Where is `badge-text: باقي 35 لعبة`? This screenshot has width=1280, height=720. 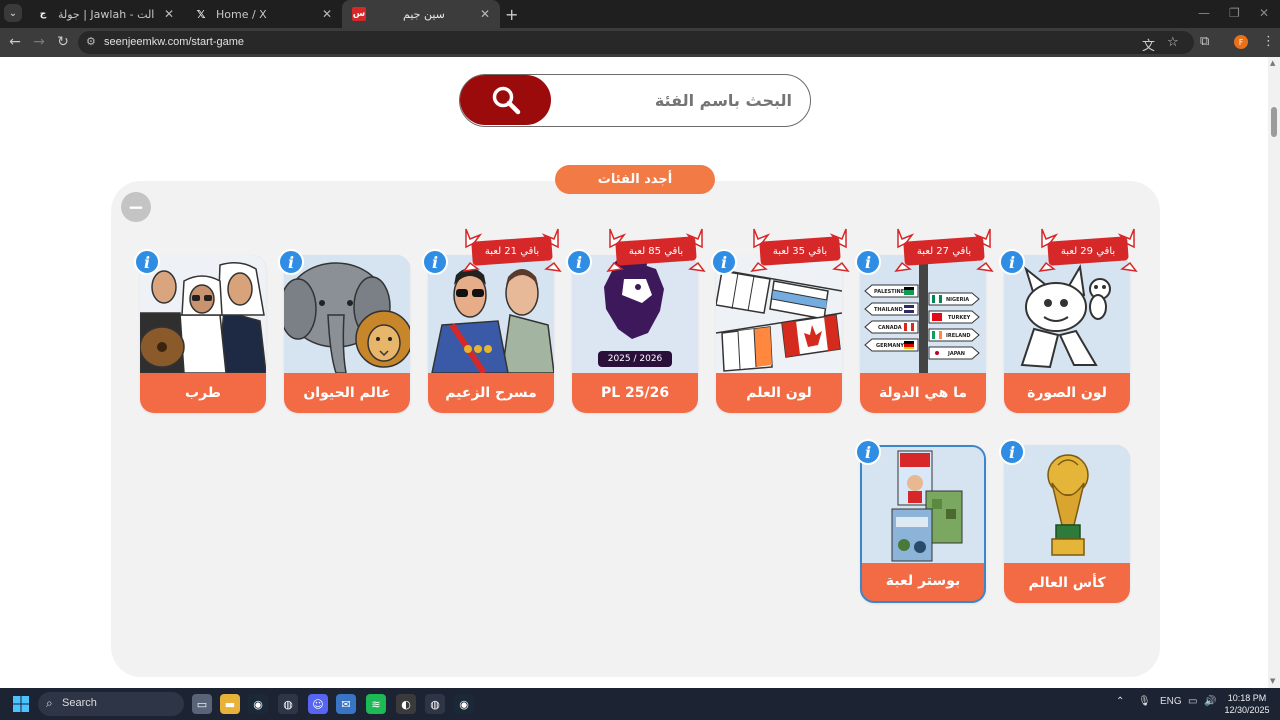
badge-text: باقي 35 لعبة is located at coordinates (800, 251).